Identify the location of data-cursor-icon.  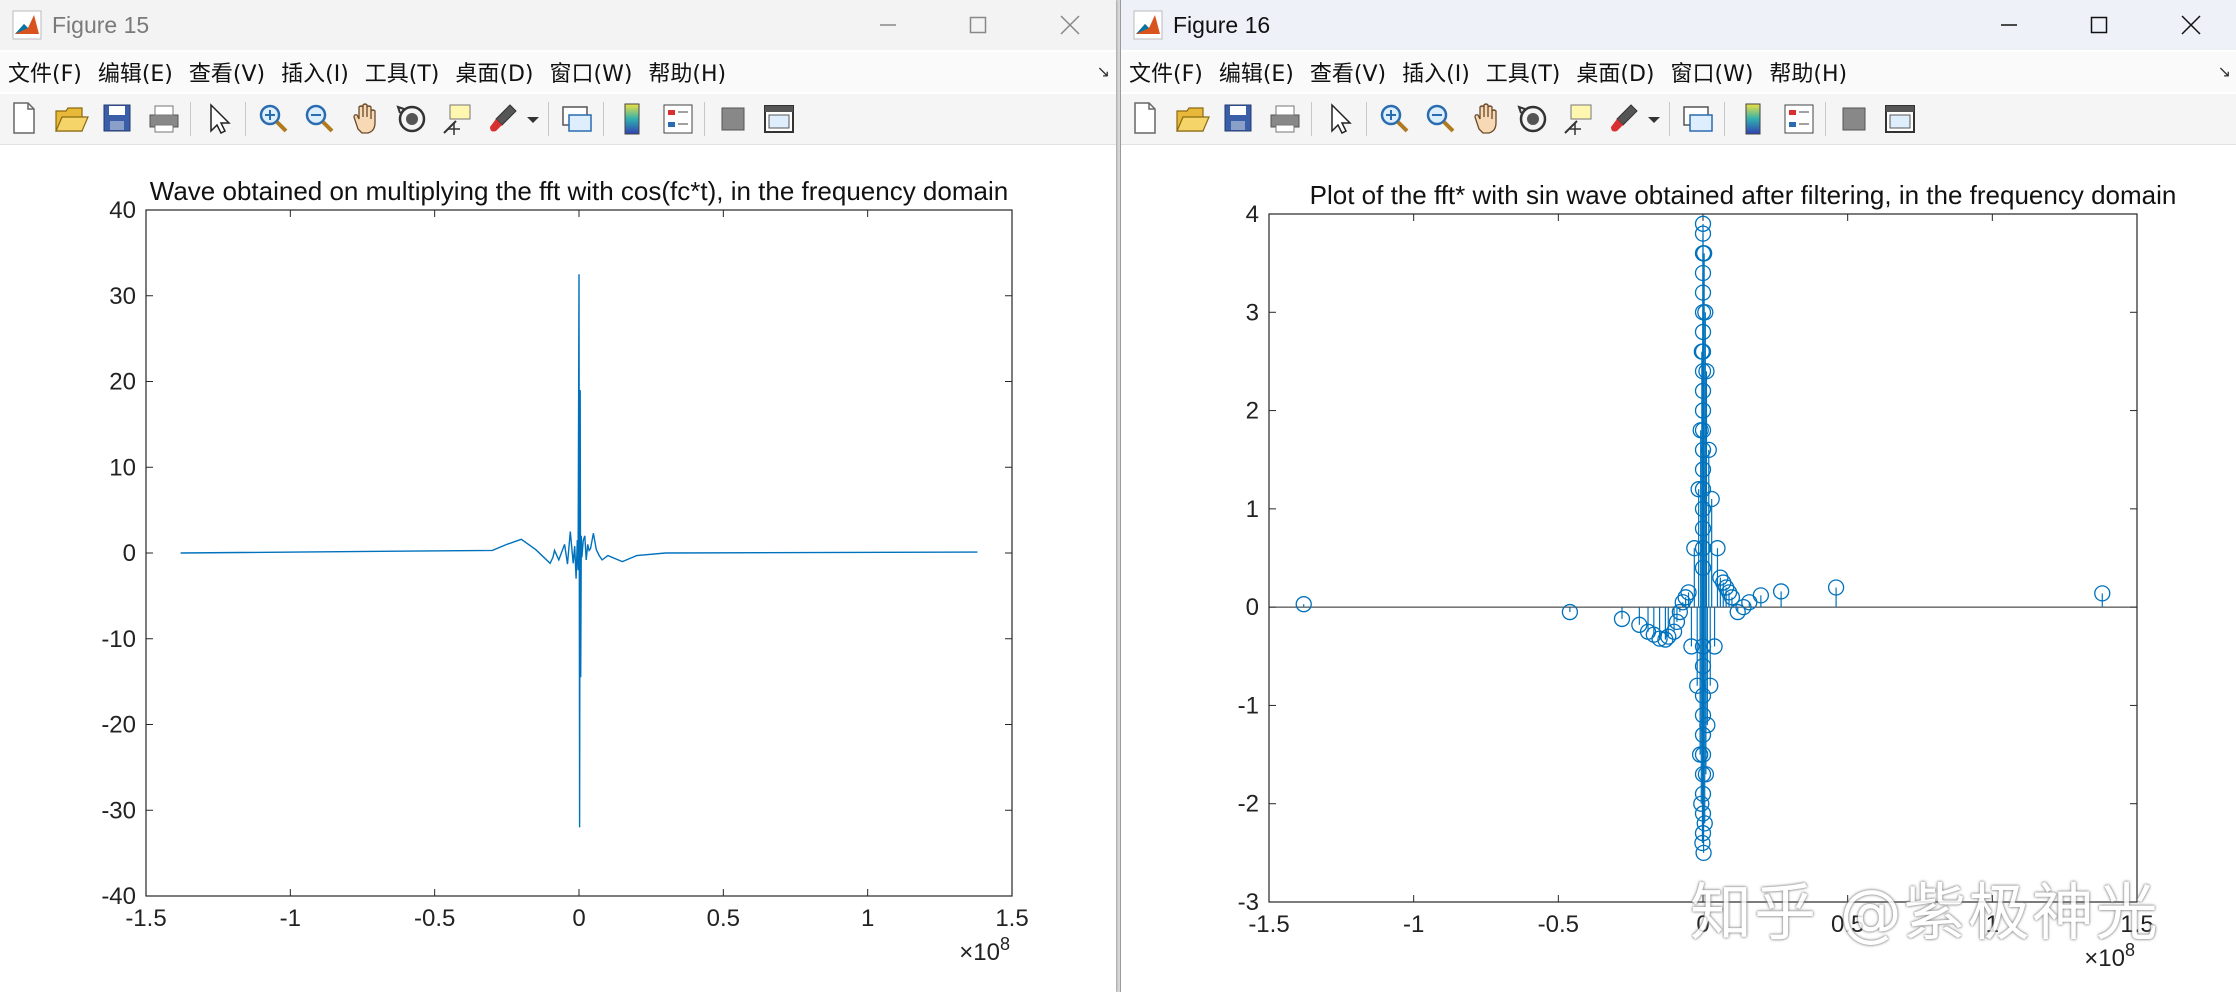
(457, 119).